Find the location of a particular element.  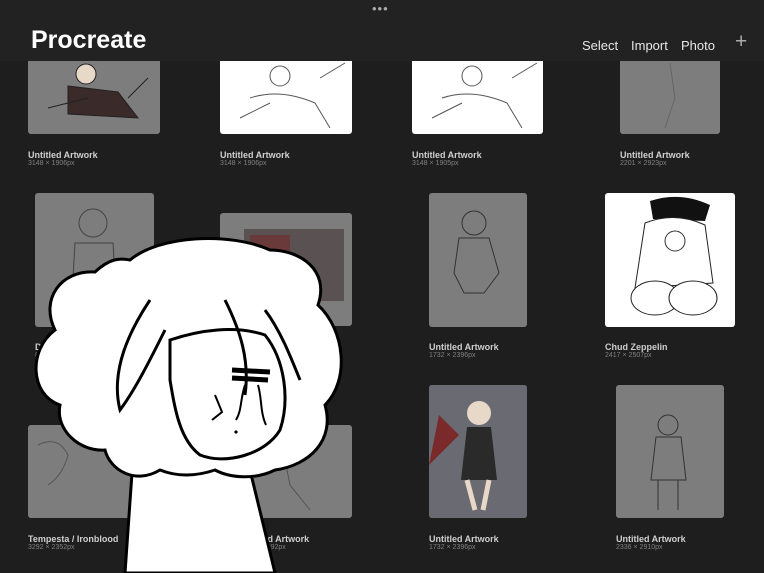

artwork-dimensions: 1 3292px is located at coordinates (271, 547).